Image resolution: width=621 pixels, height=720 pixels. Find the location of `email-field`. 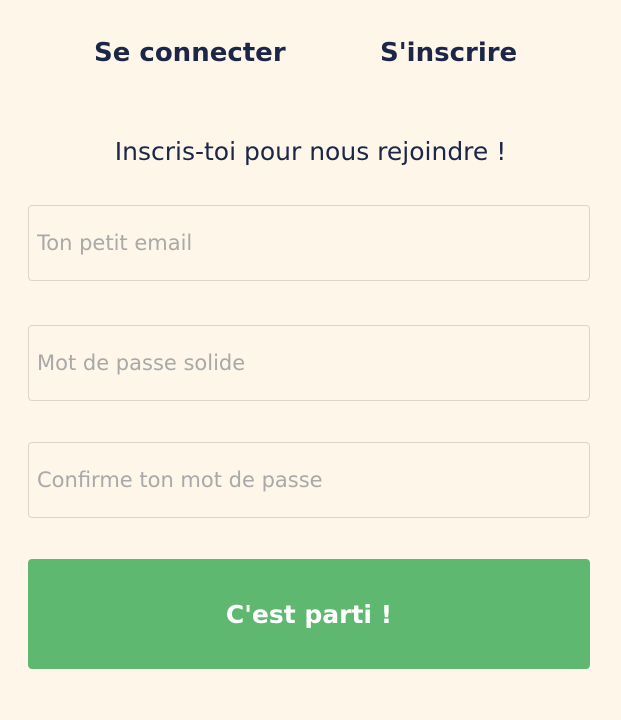

email-field is located at coordinates (309, 243).